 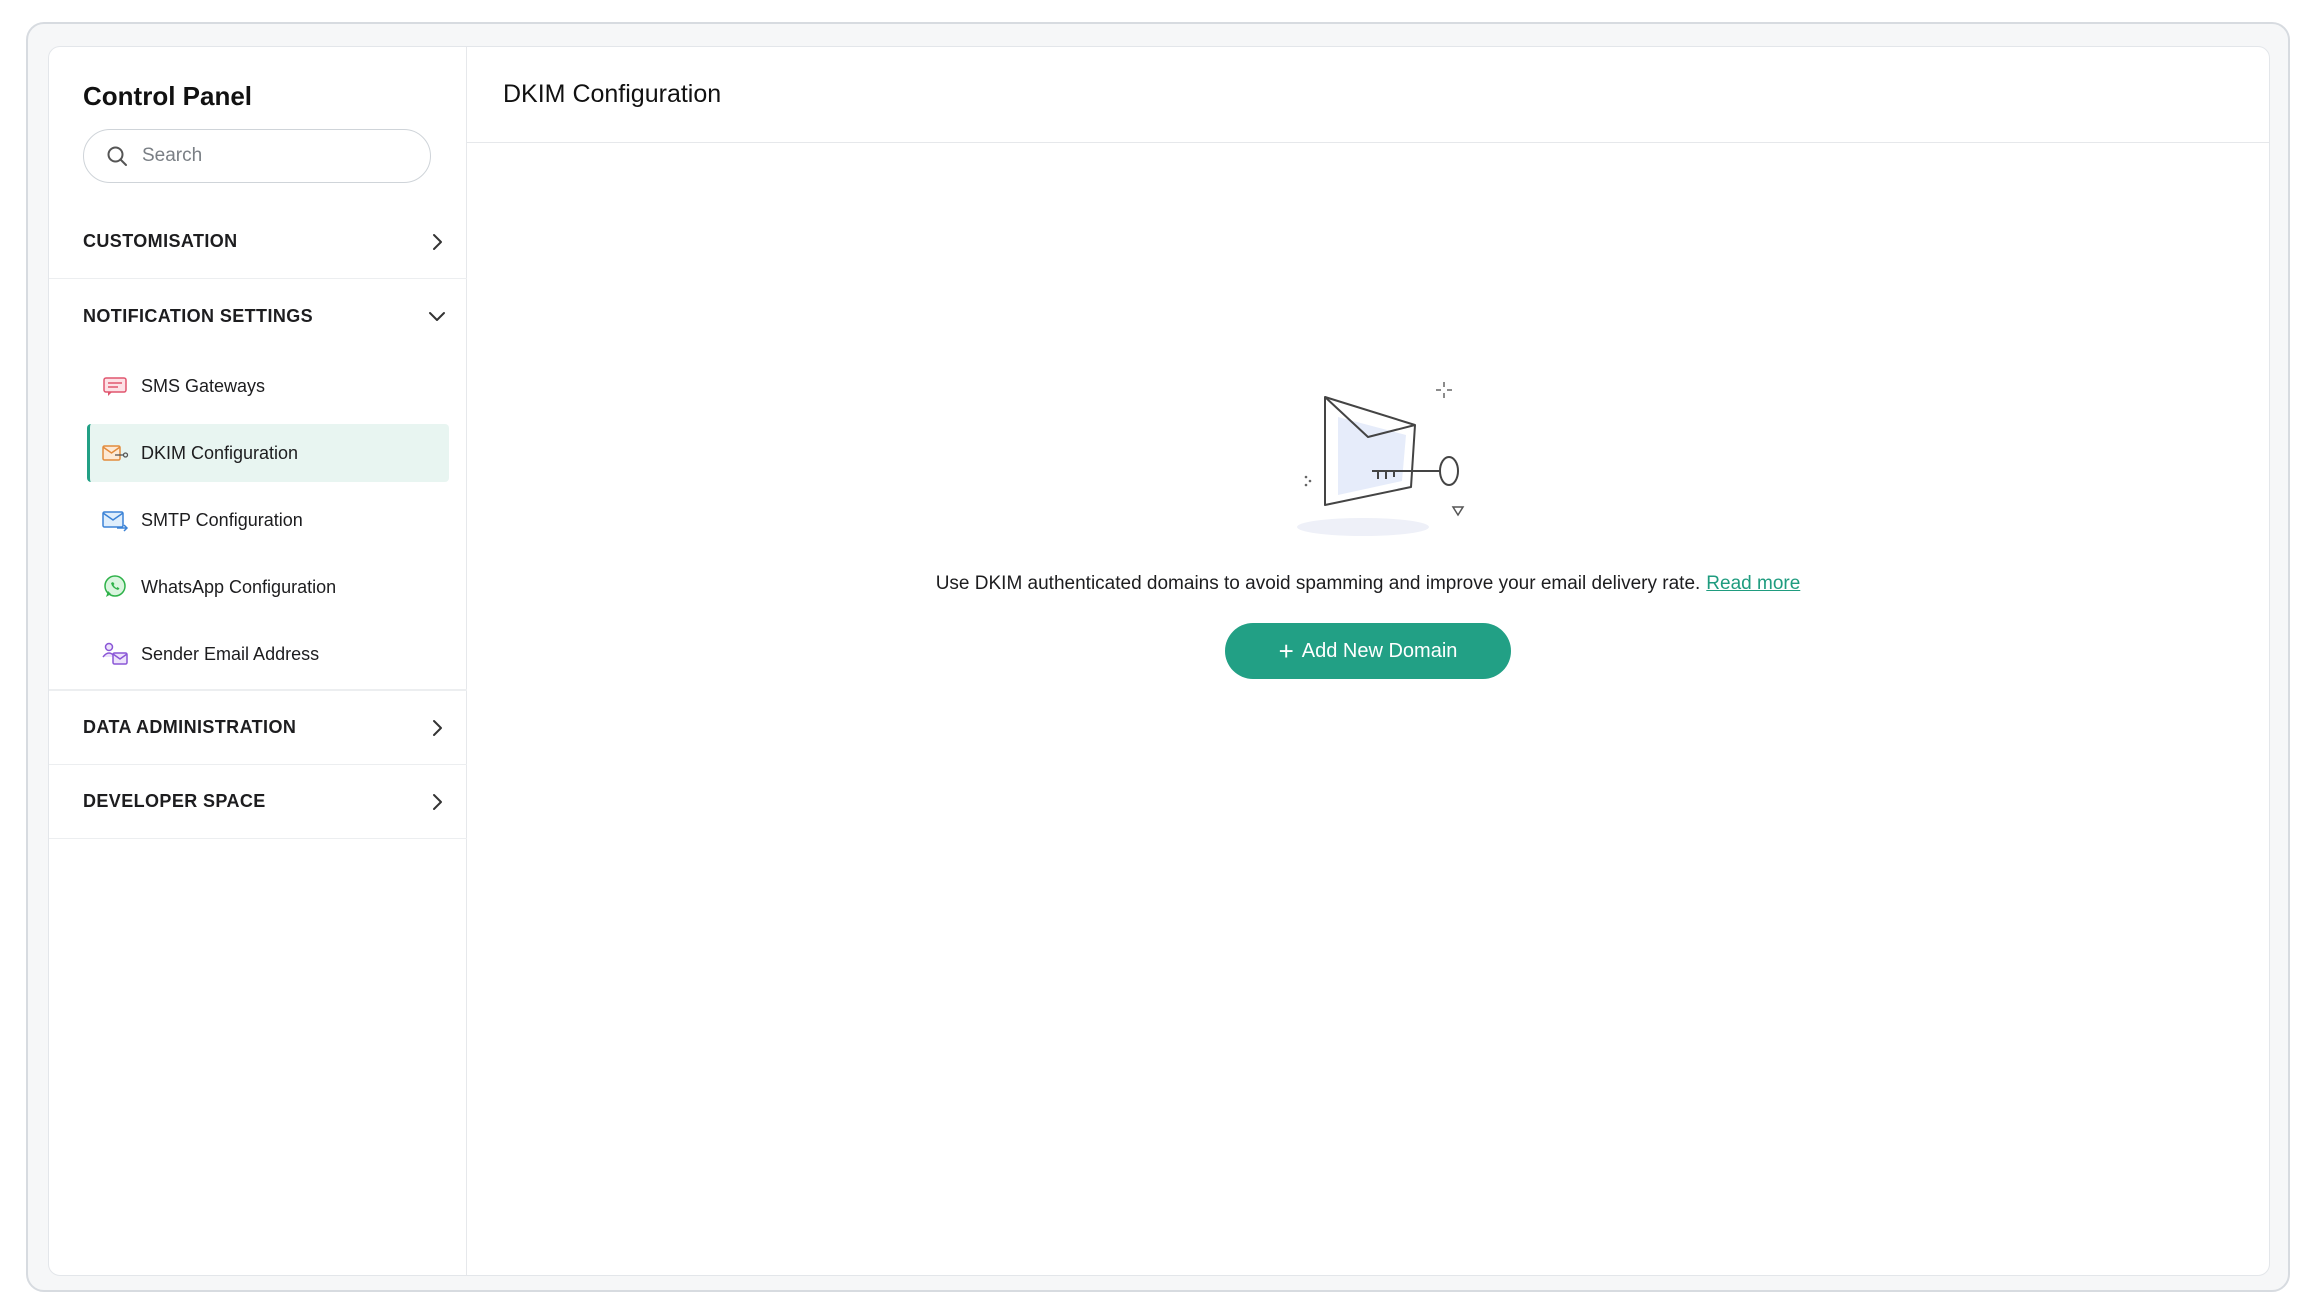 What do you see at coordinates (1368, 95) in the screenshot?
I see `main-header: DKIM Configuration` at bounding box center [1368, 95].